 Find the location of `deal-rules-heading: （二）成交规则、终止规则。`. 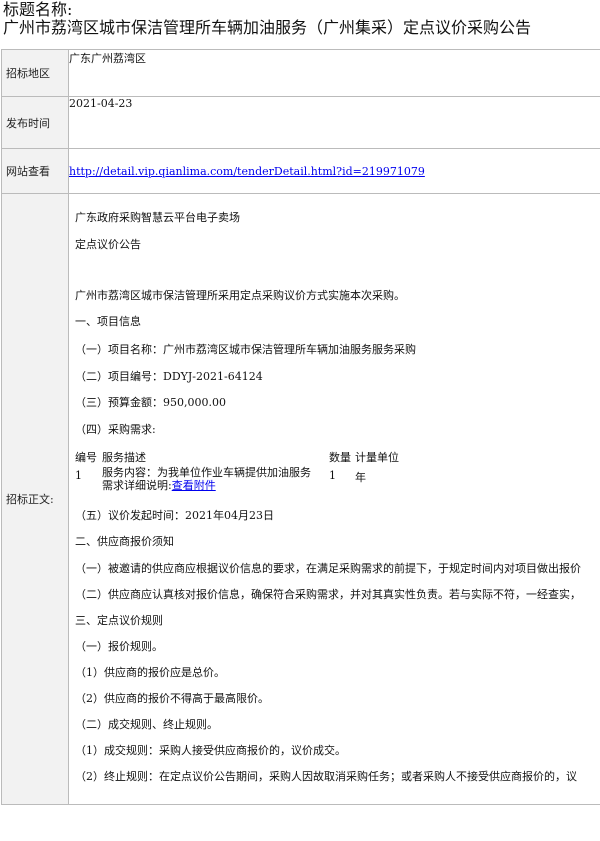

deal-rules-heading: （二）成交规则、终止规则。 is located at coordinates (146, 724).